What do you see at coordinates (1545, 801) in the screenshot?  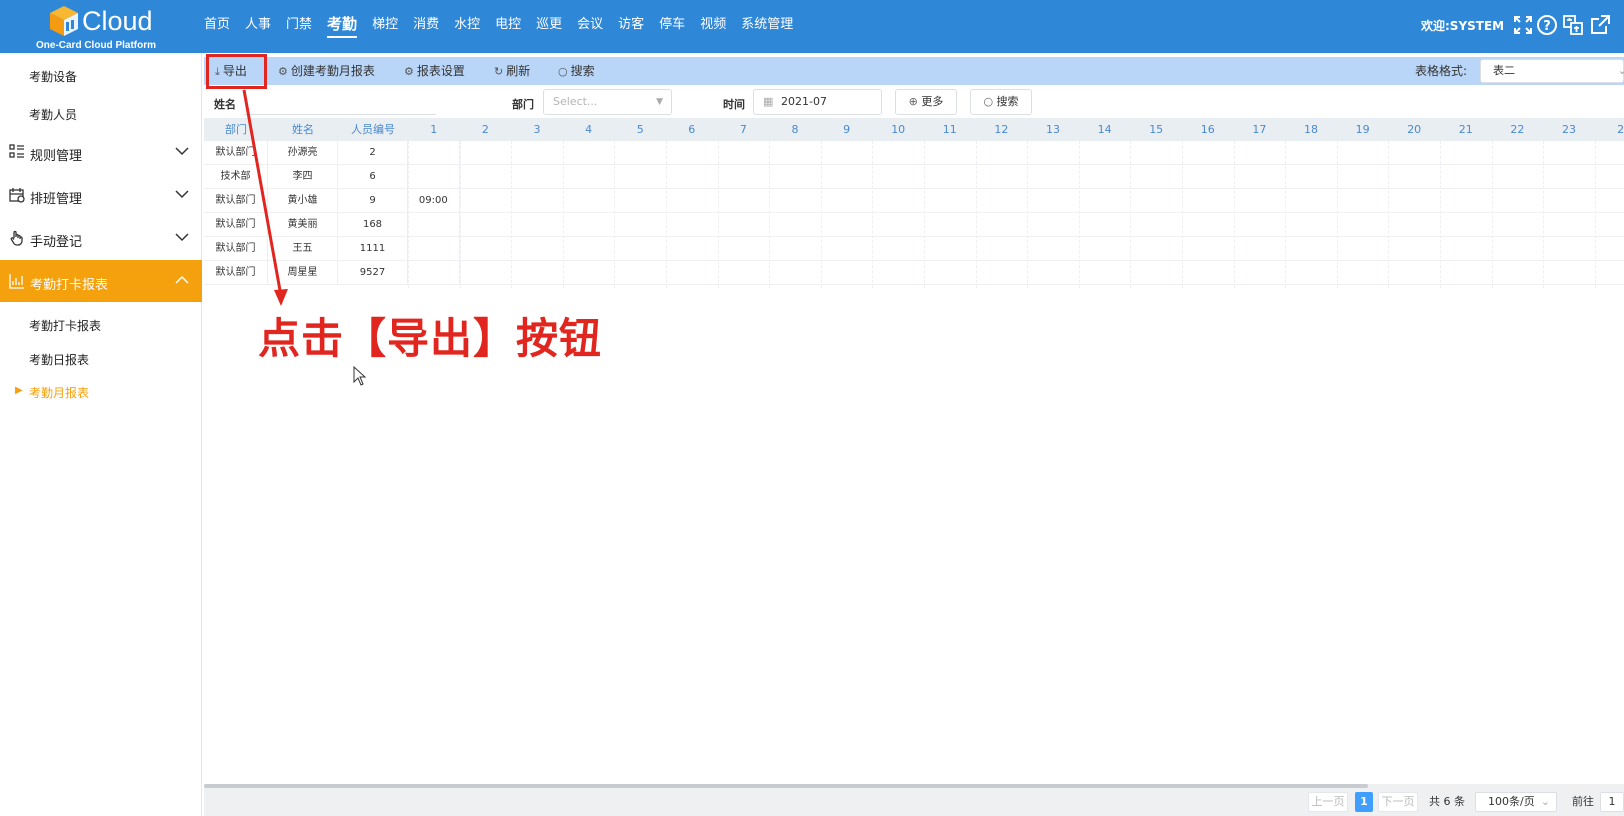 I see `chevron-down-icon: ⌄` at bounding box center [1545, 801].